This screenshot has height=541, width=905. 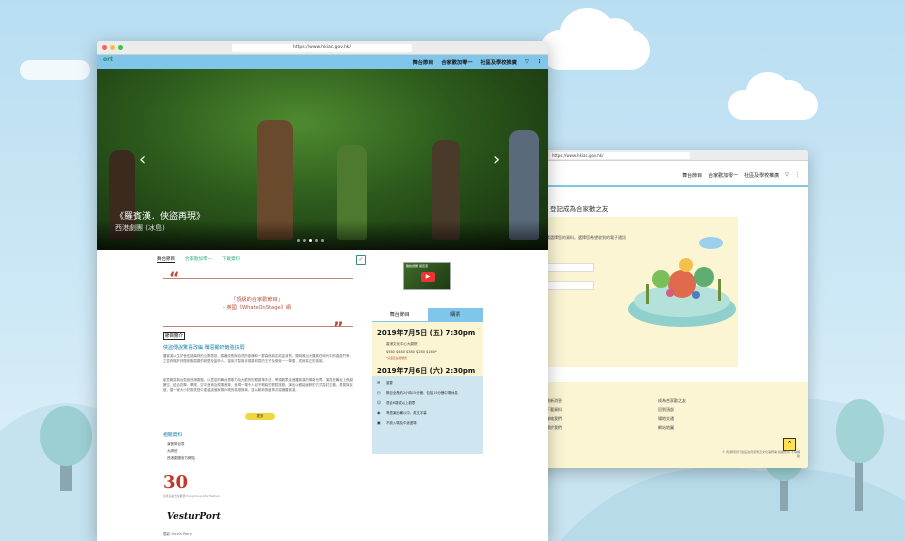 What do you see at coordinates (426, 333) in the screenshot?
I see `show-date: 2019年7月5日 (五) 7:30pm` at bounding box center [426, 333].